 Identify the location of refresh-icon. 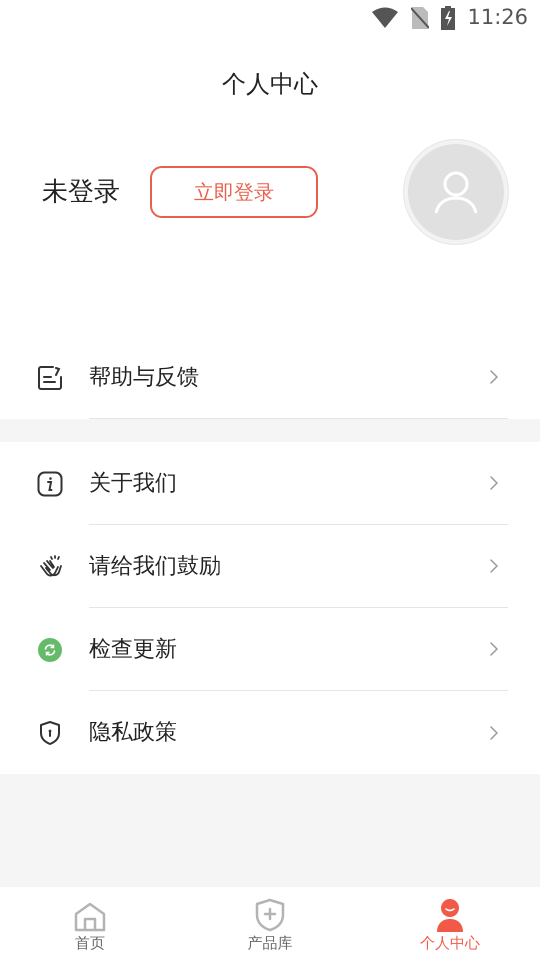
(50, 649).